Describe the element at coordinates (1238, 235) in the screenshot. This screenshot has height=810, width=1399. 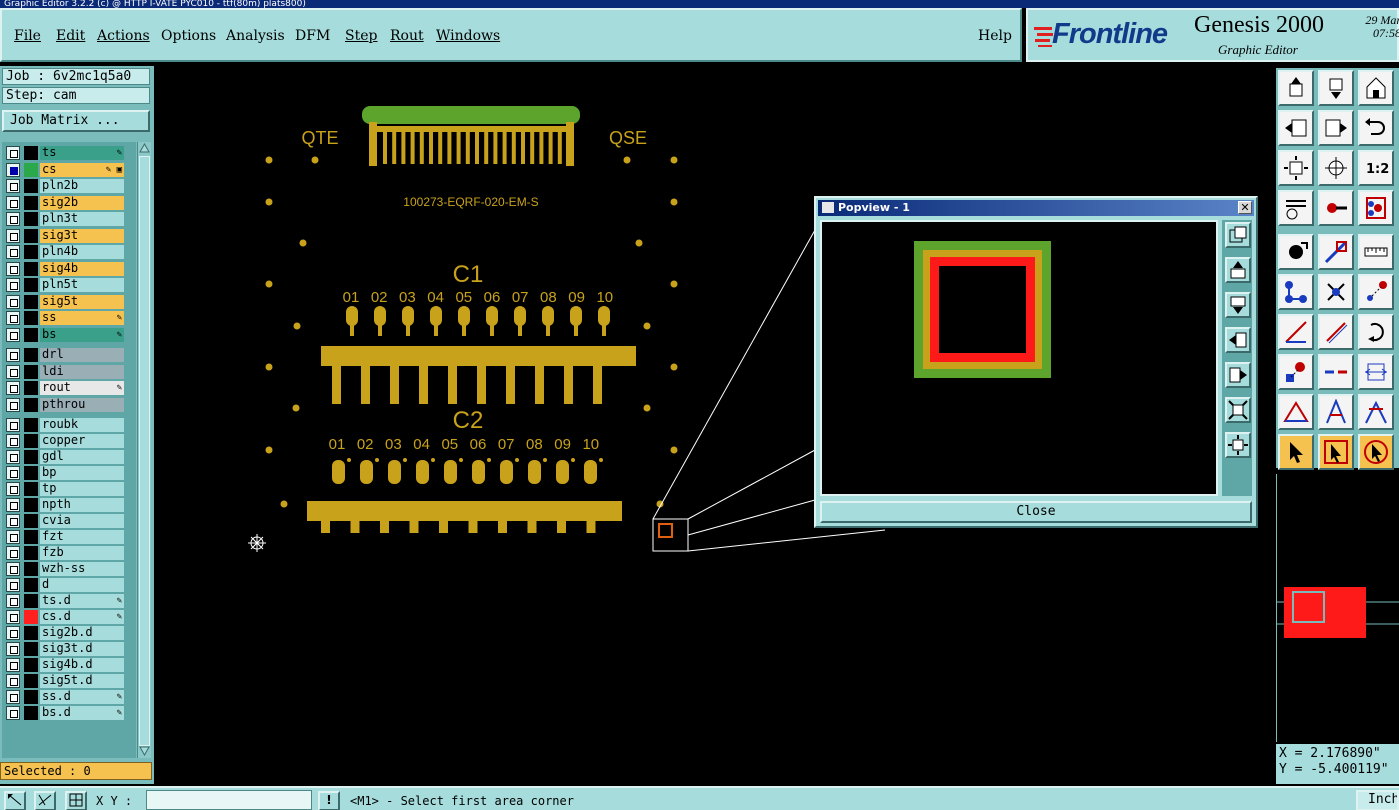
I see `pop-zoom-fit-button` at that location.